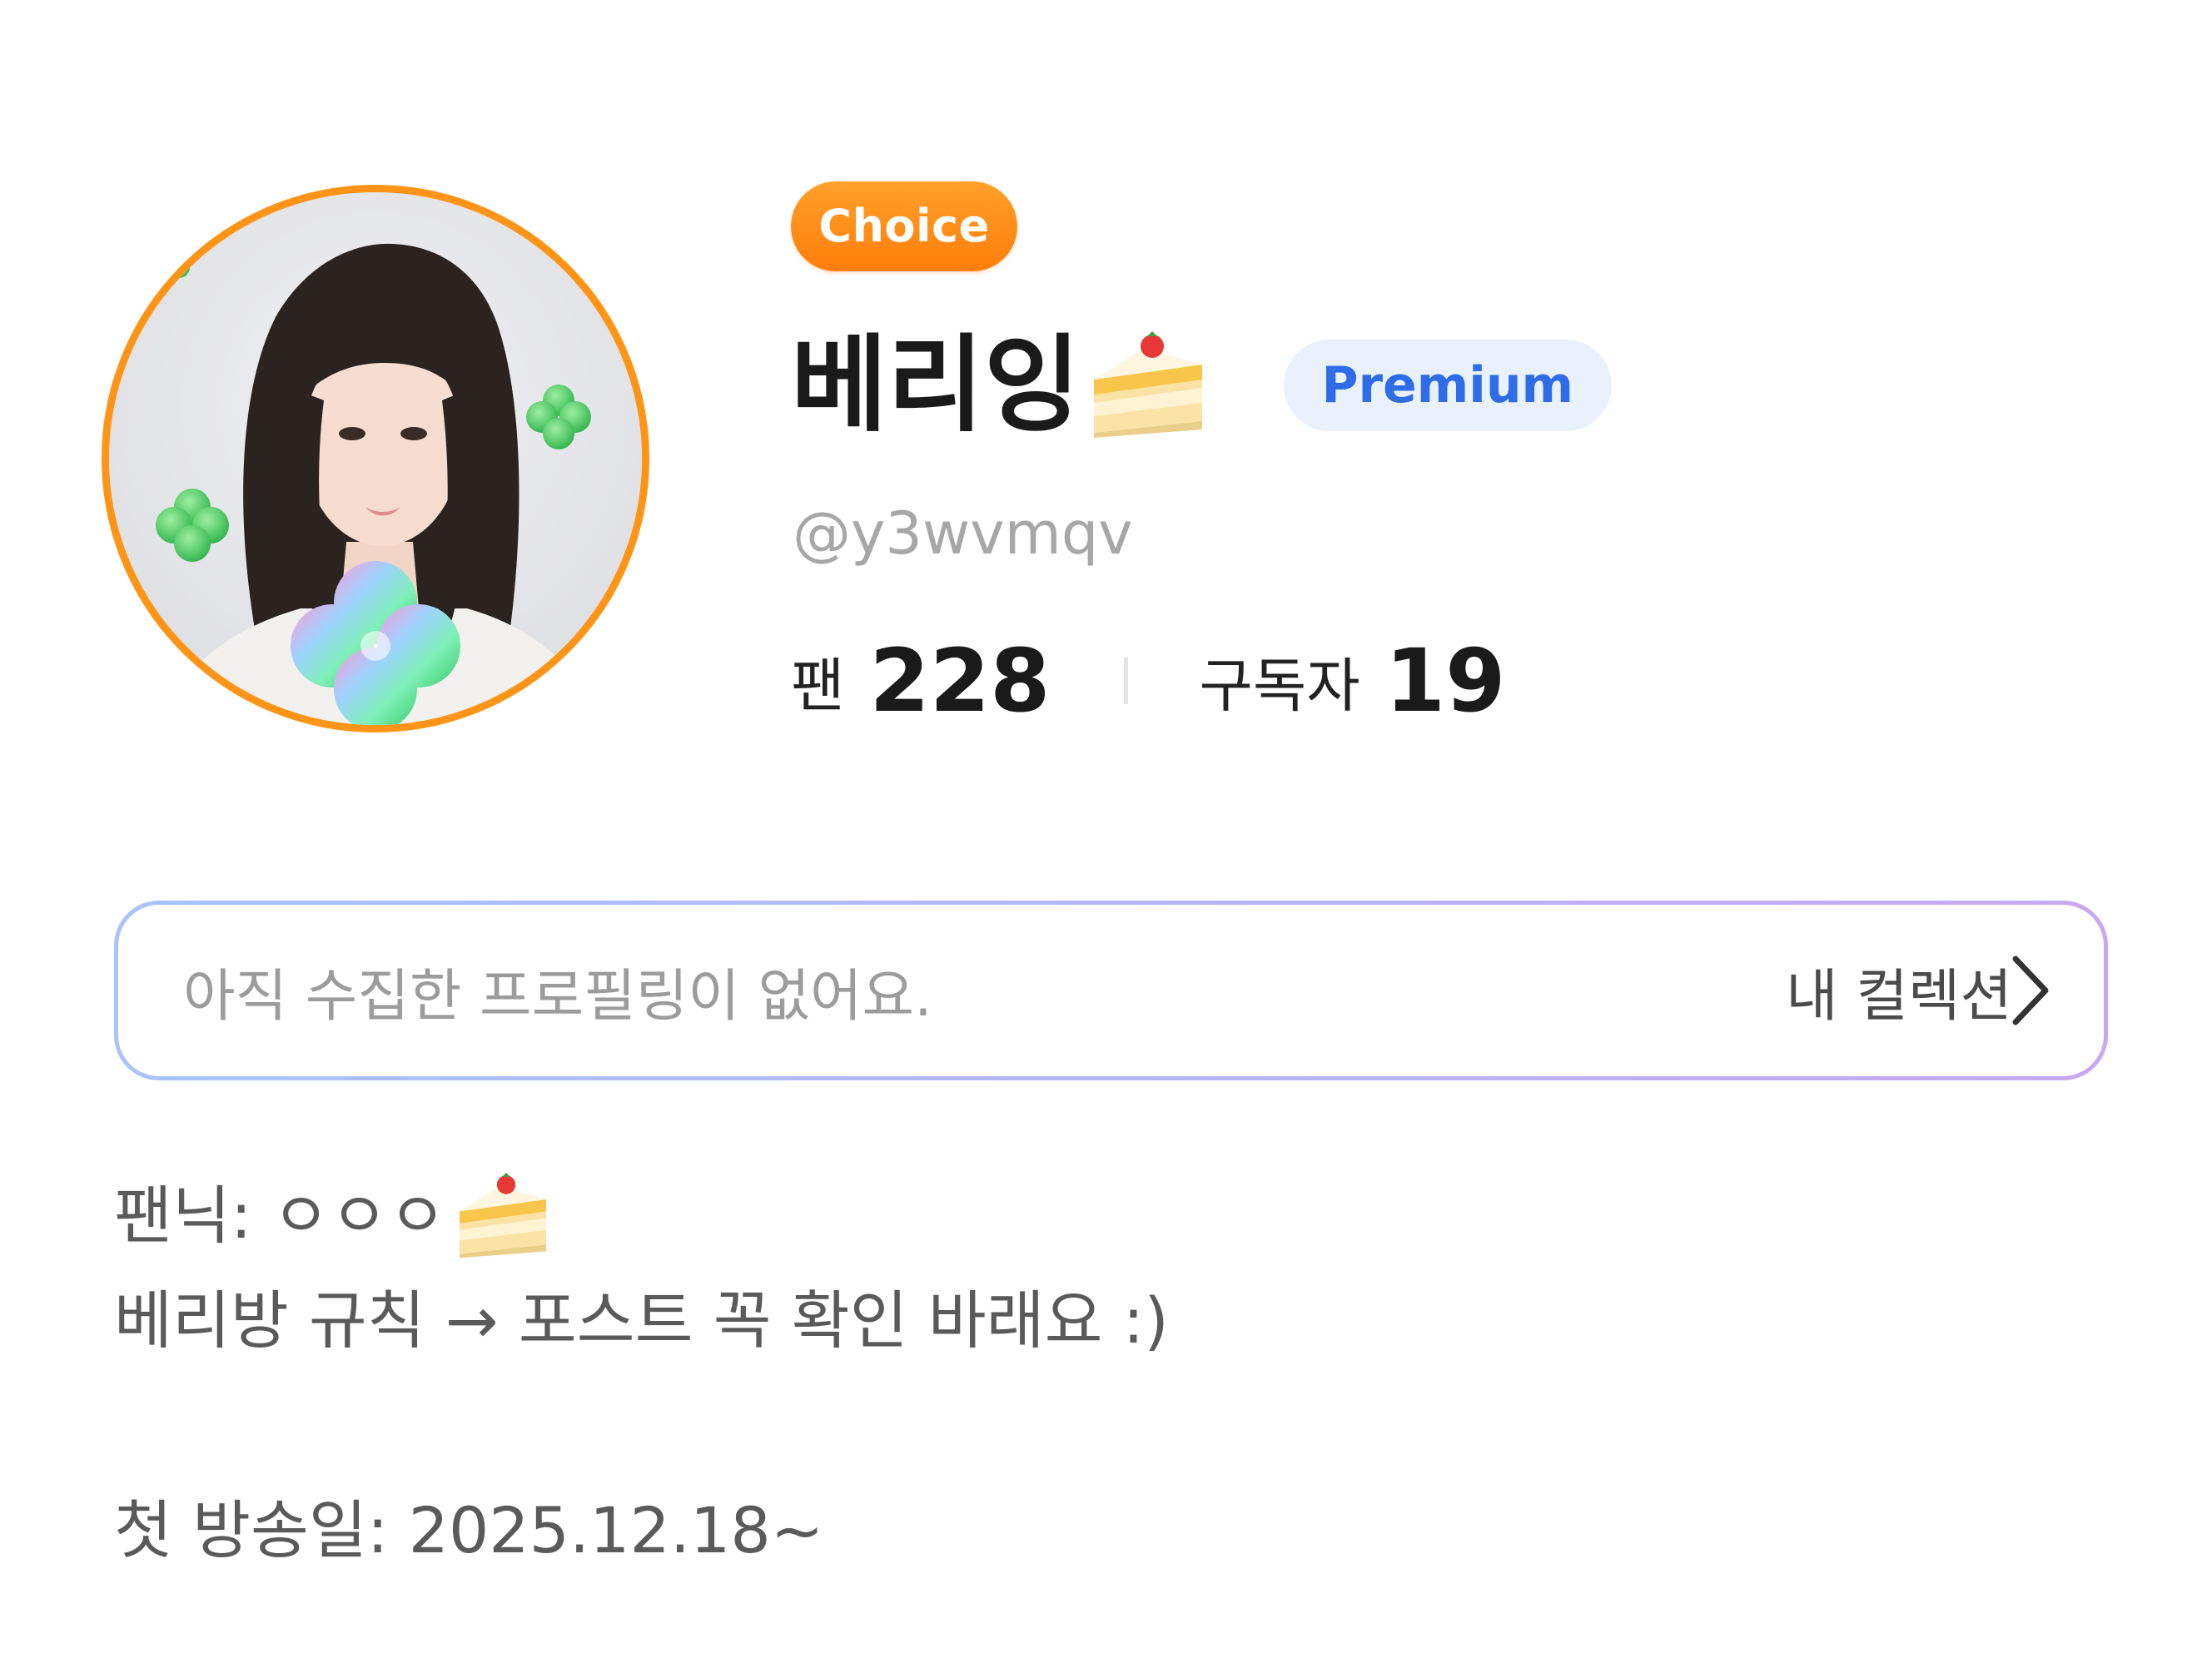 Image resolution: width=2212 pixels, height=1668 pixels. What do you see at coordinates (641, 1425) in the screenshot?
I see `bio-spacer` at bounding box center [641, 1425].